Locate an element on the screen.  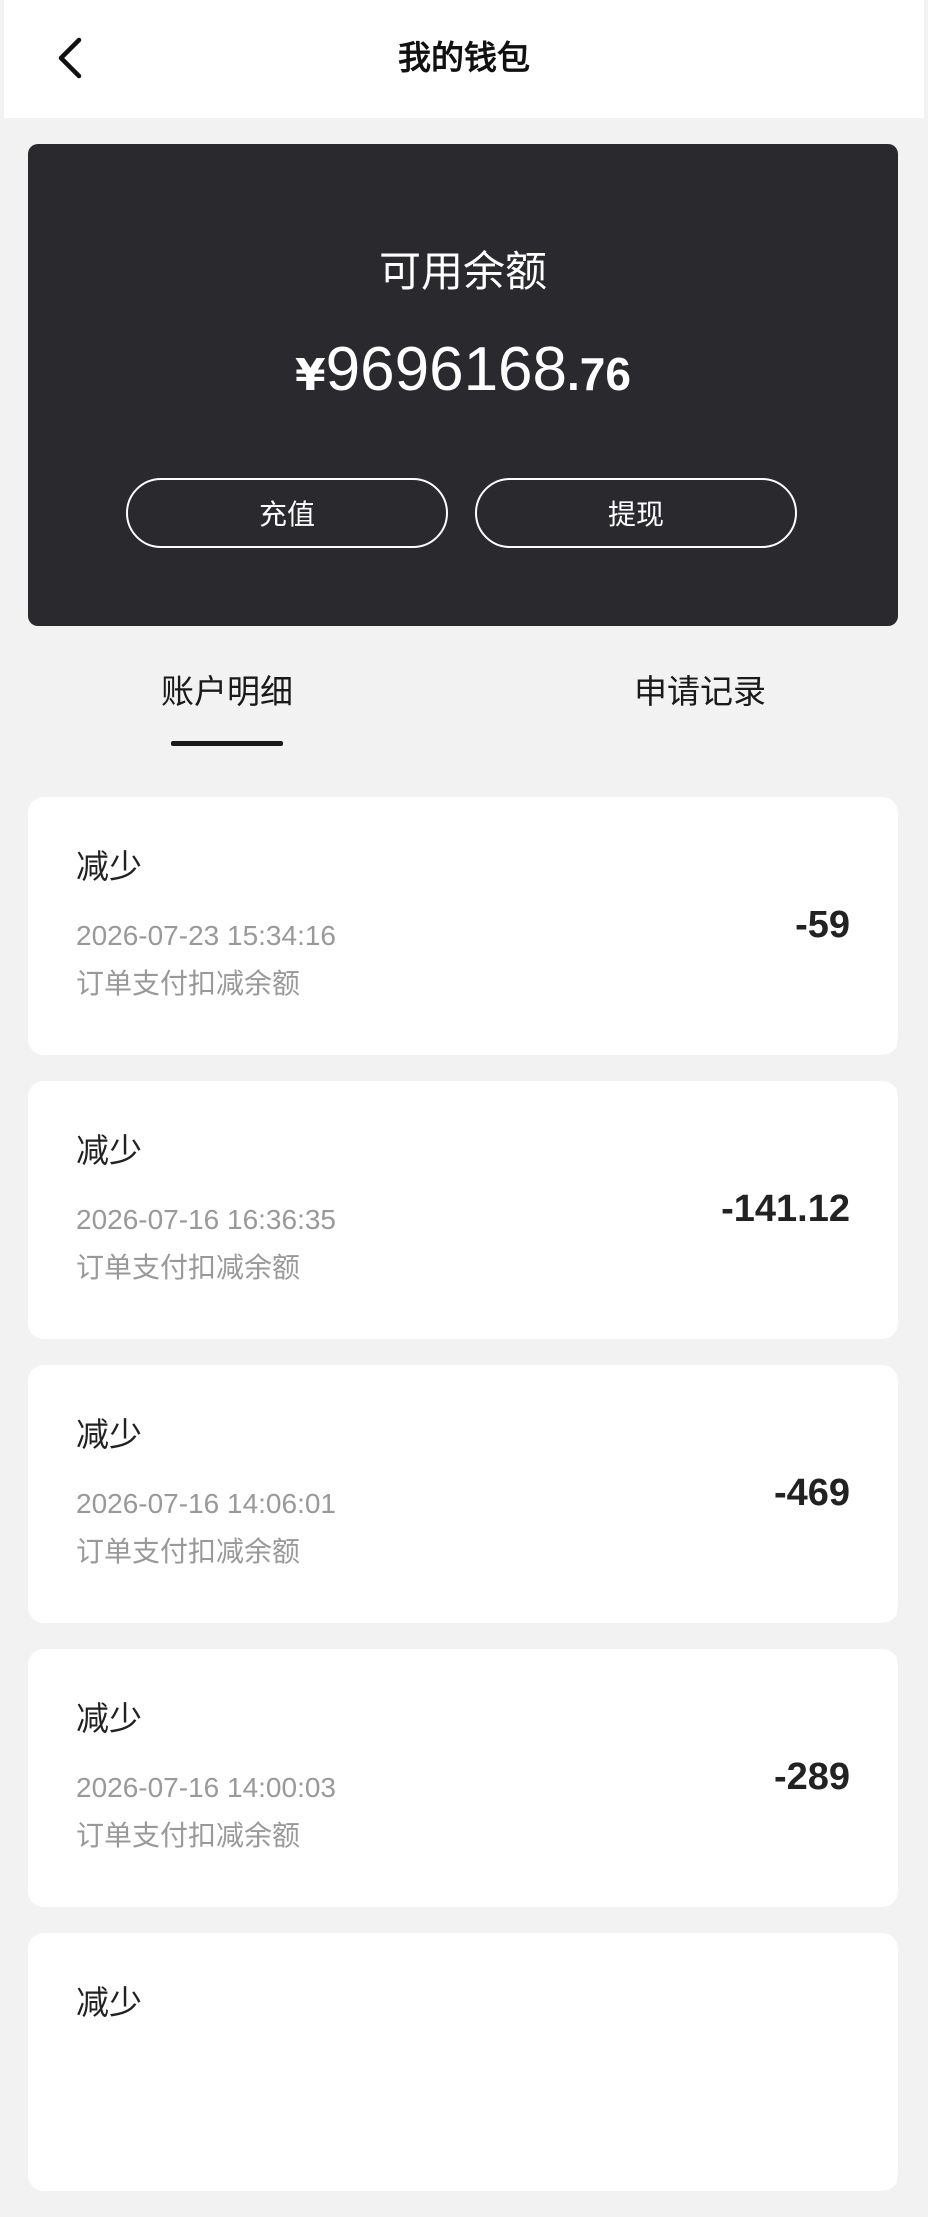
transaction-amount: -469 is located at coordinates (811, 1493).